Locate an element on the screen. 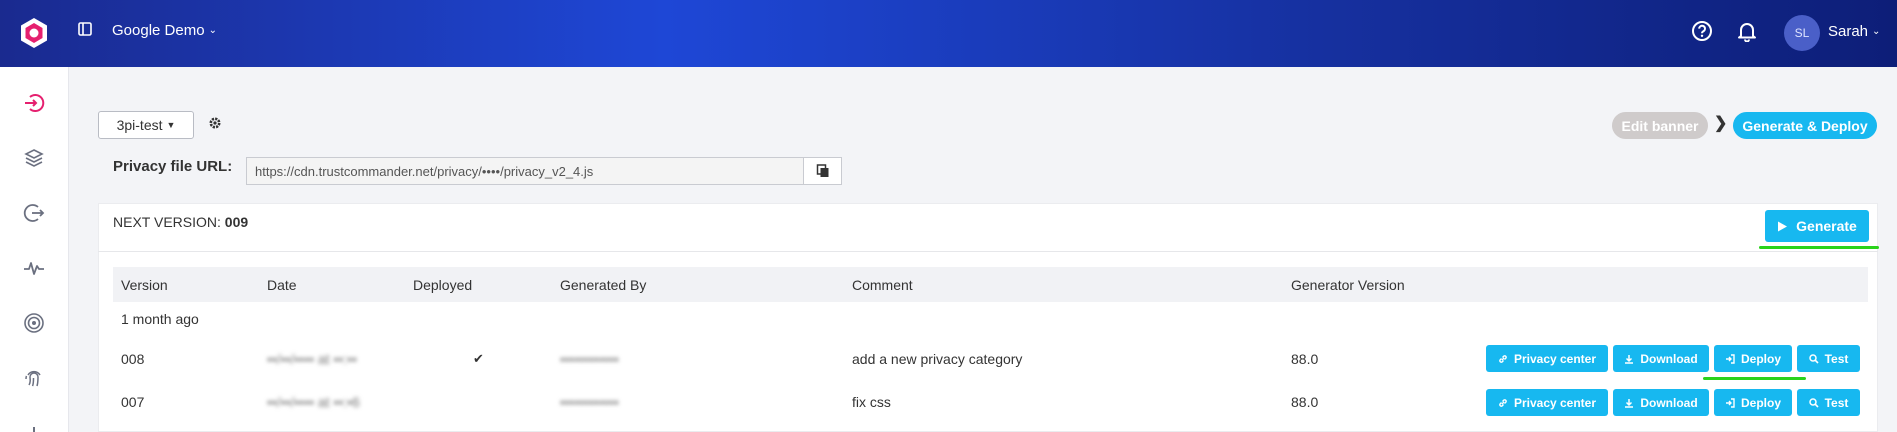 Image resolution: width=1897 pixels, height=432 pixels. copy-icon is located at coordinates (822, 170).